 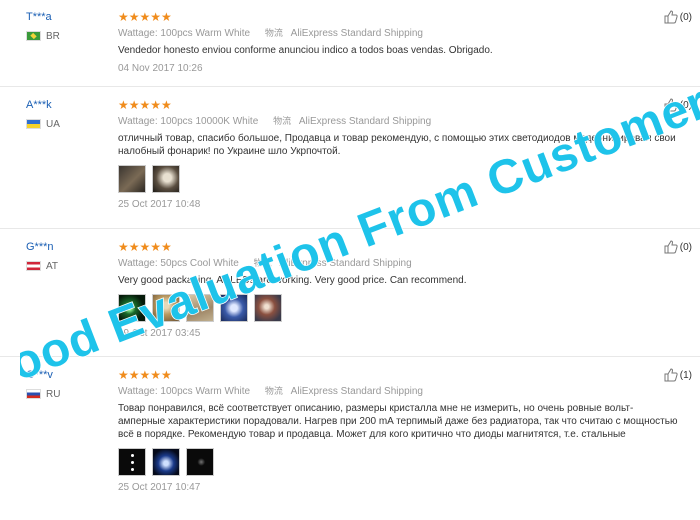 I want to click on review-date: 25 Oct 2017 10:48, so click(x=159, y=204).